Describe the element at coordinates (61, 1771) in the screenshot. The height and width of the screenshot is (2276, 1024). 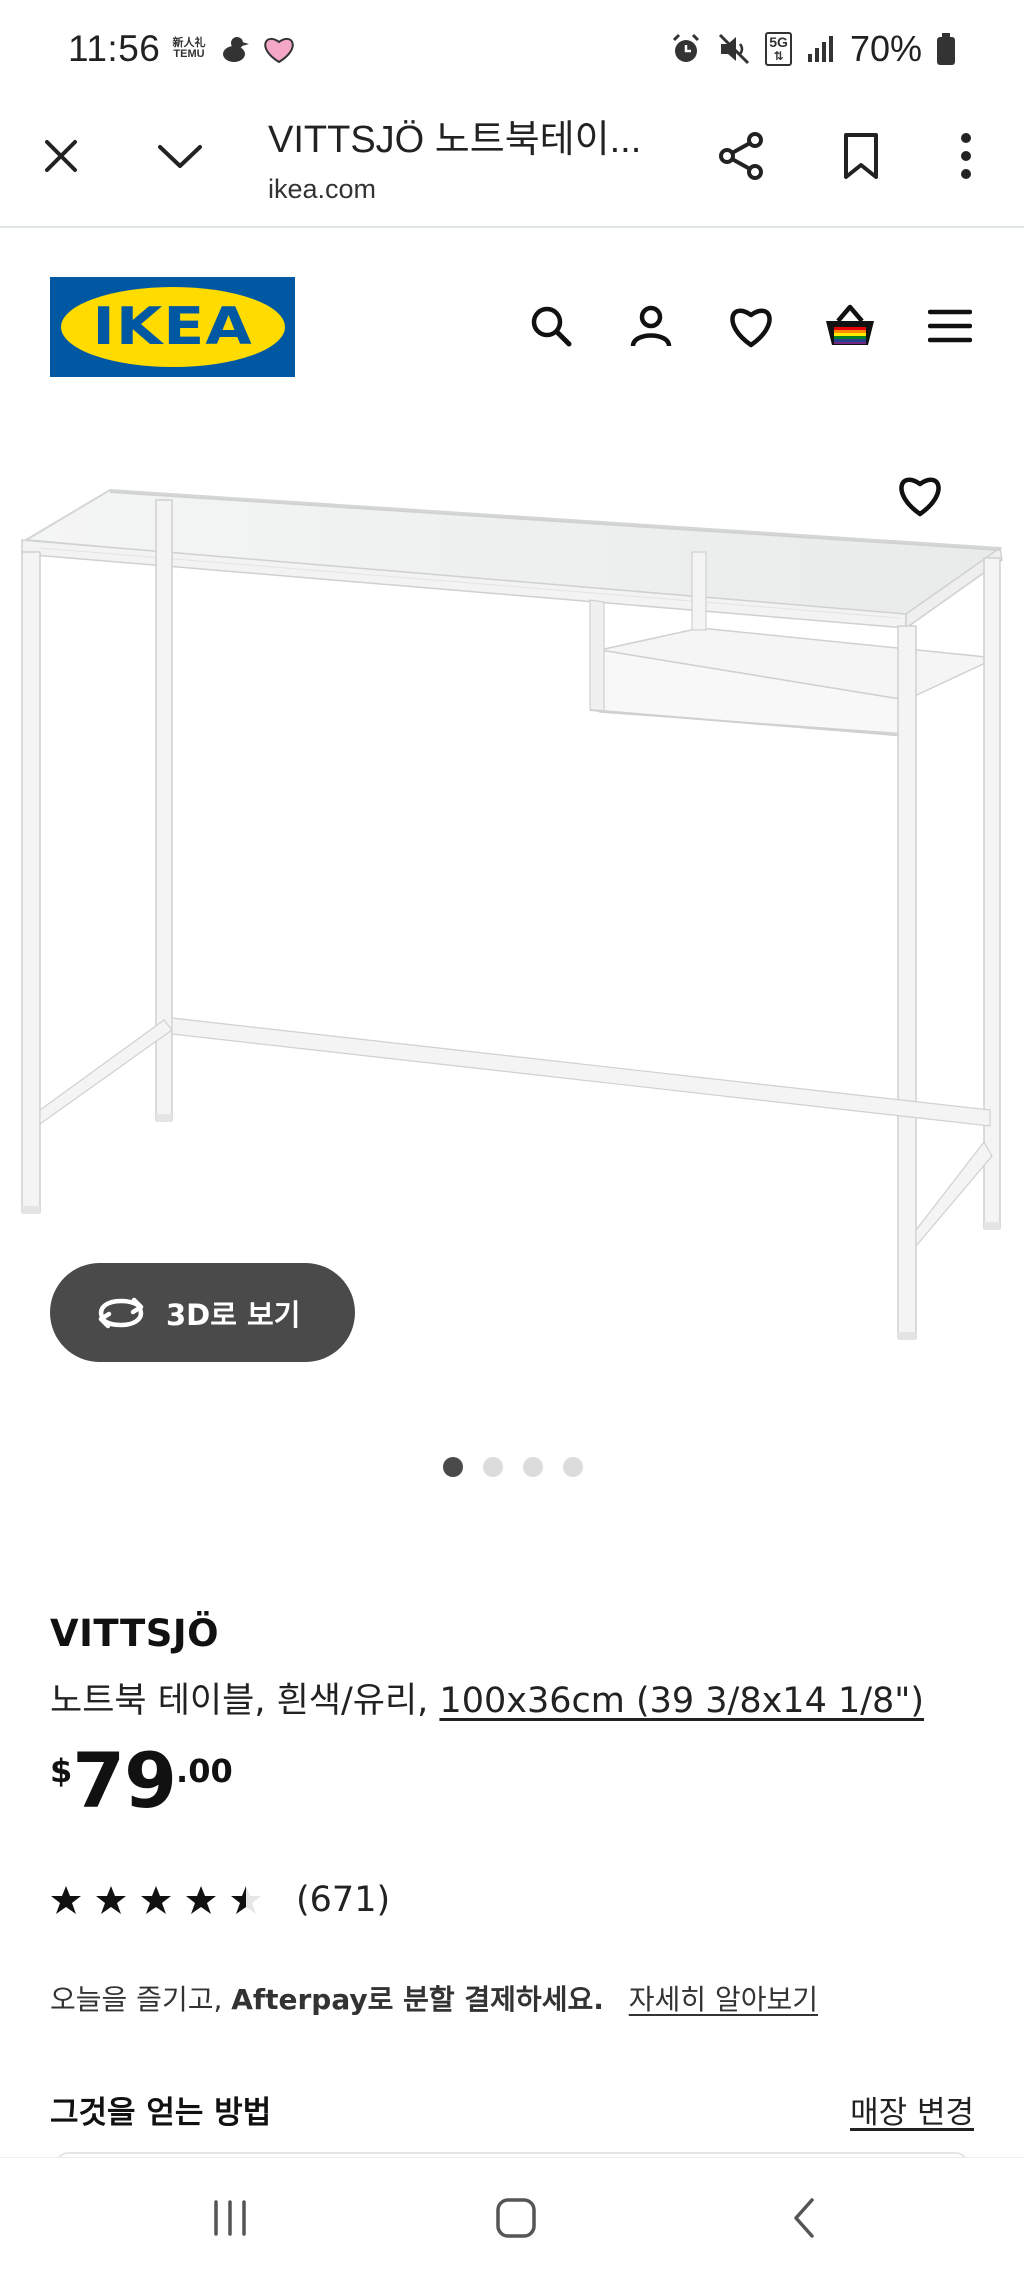
I see `price-currency: $` at that location.